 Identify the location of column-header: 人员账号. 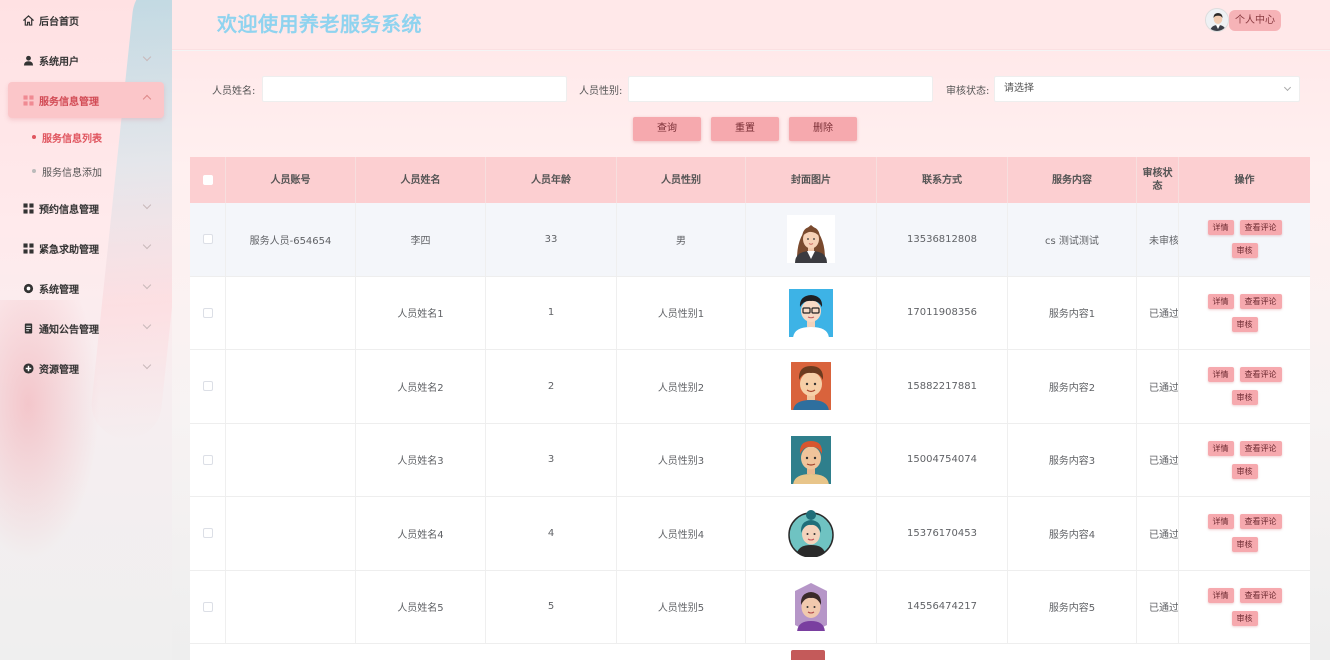
(291, 180).